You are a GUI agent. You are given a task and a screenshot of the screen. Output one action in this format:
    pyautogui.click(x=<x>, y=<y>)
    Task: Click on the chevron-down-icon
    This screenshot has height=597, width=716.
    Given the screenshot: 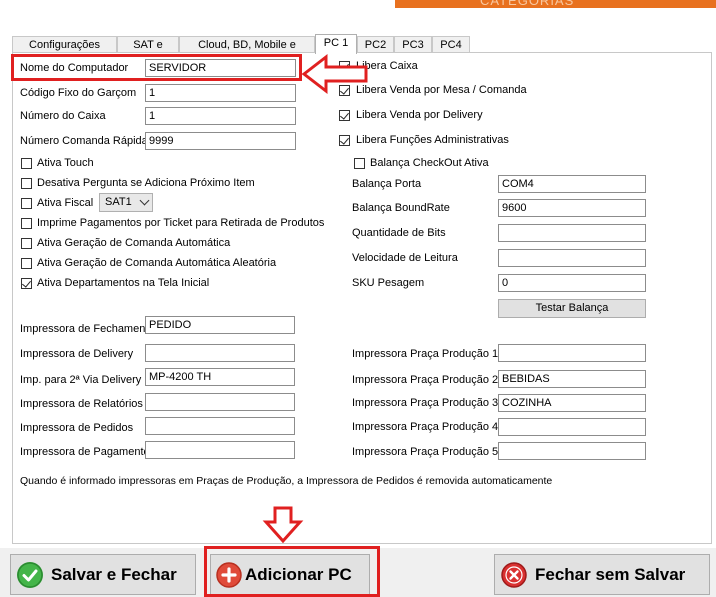 What is the action you would take?
    pyautogui.click(x=144, y=200)
    